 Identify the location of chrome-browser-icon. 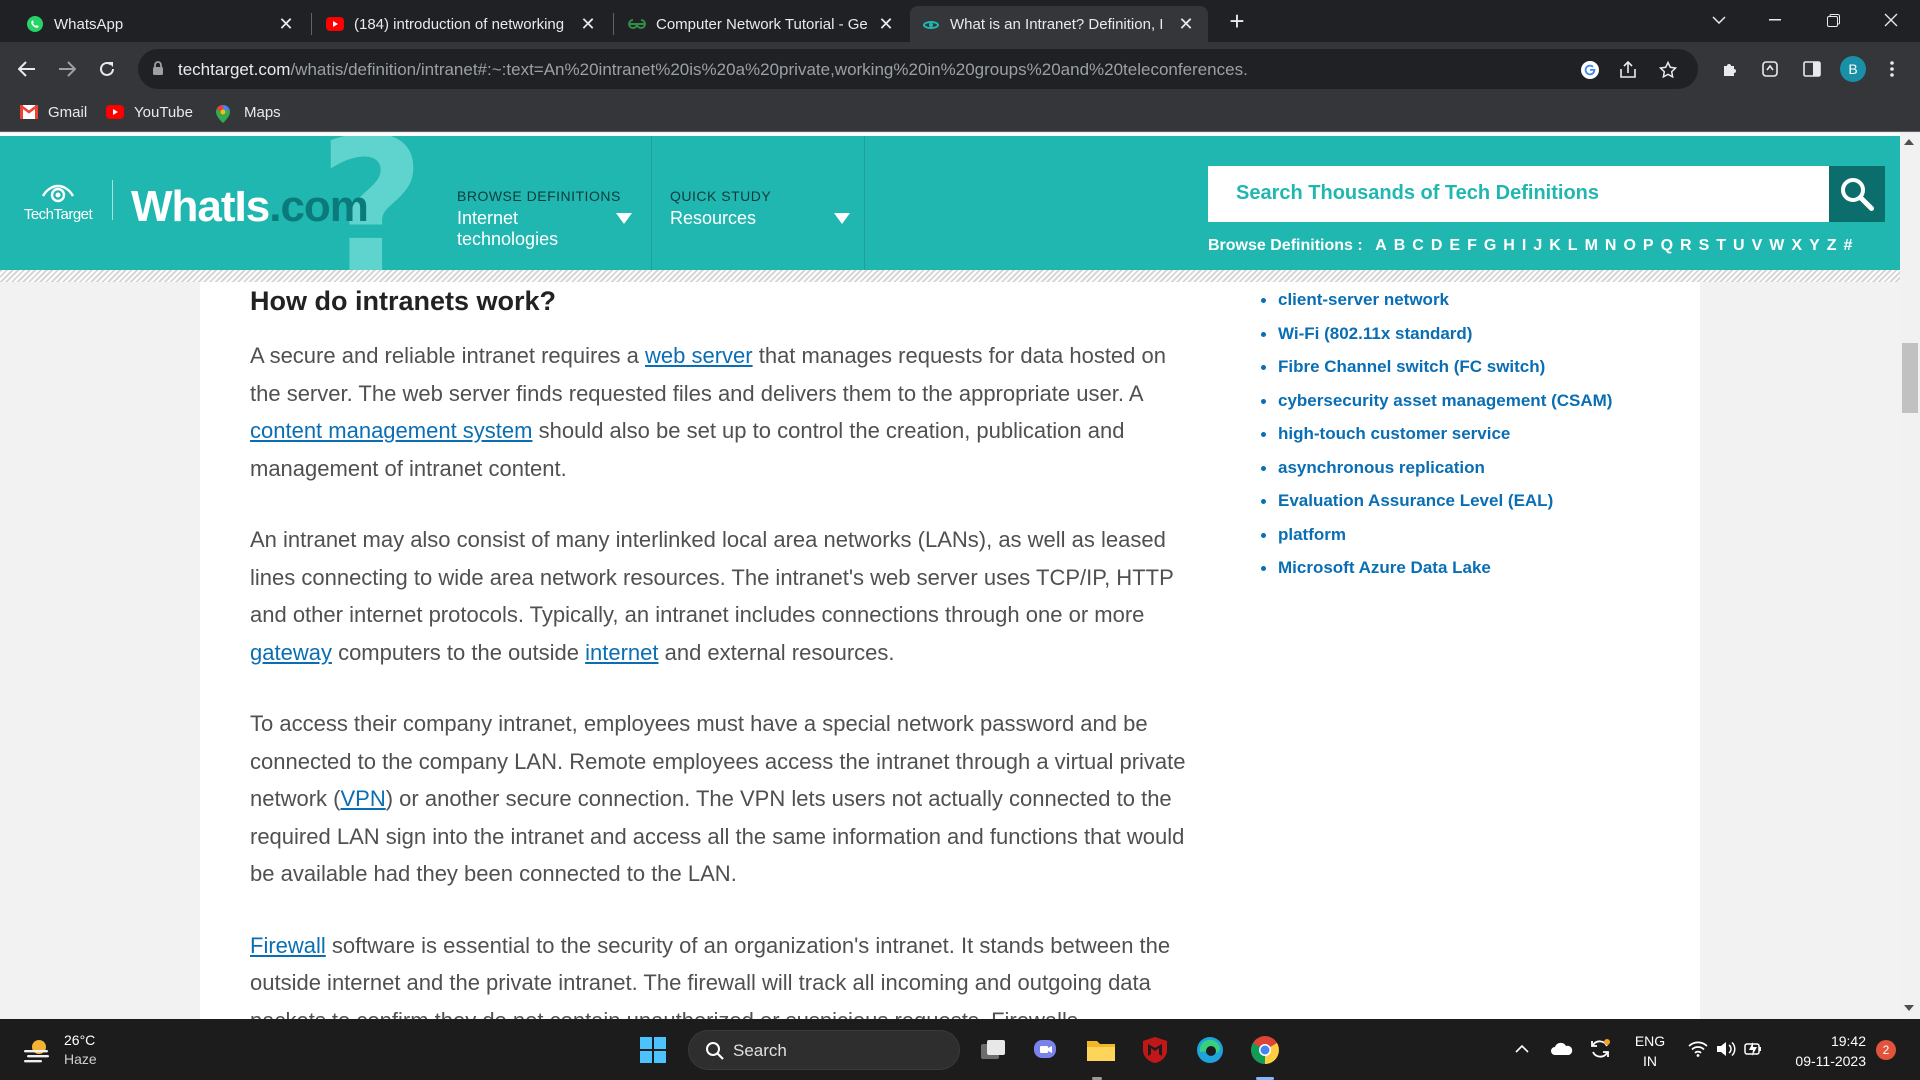
(1265, 1050).